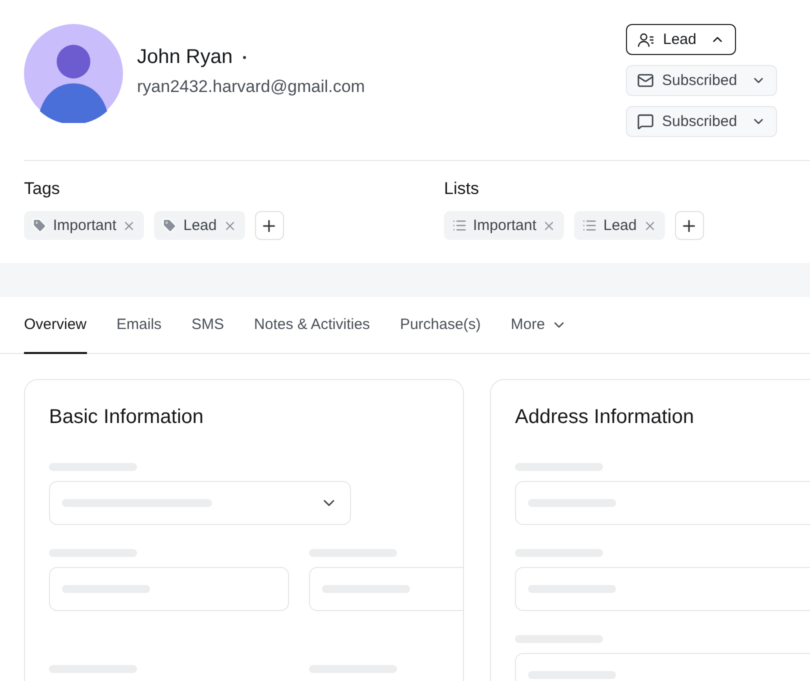 Image resolution: width=810 pixels, height=681 pixels. What do you see at coordinates (462, 189) in the screenshot?
I see `section-title: Lists` at bounding box center [462, 189].